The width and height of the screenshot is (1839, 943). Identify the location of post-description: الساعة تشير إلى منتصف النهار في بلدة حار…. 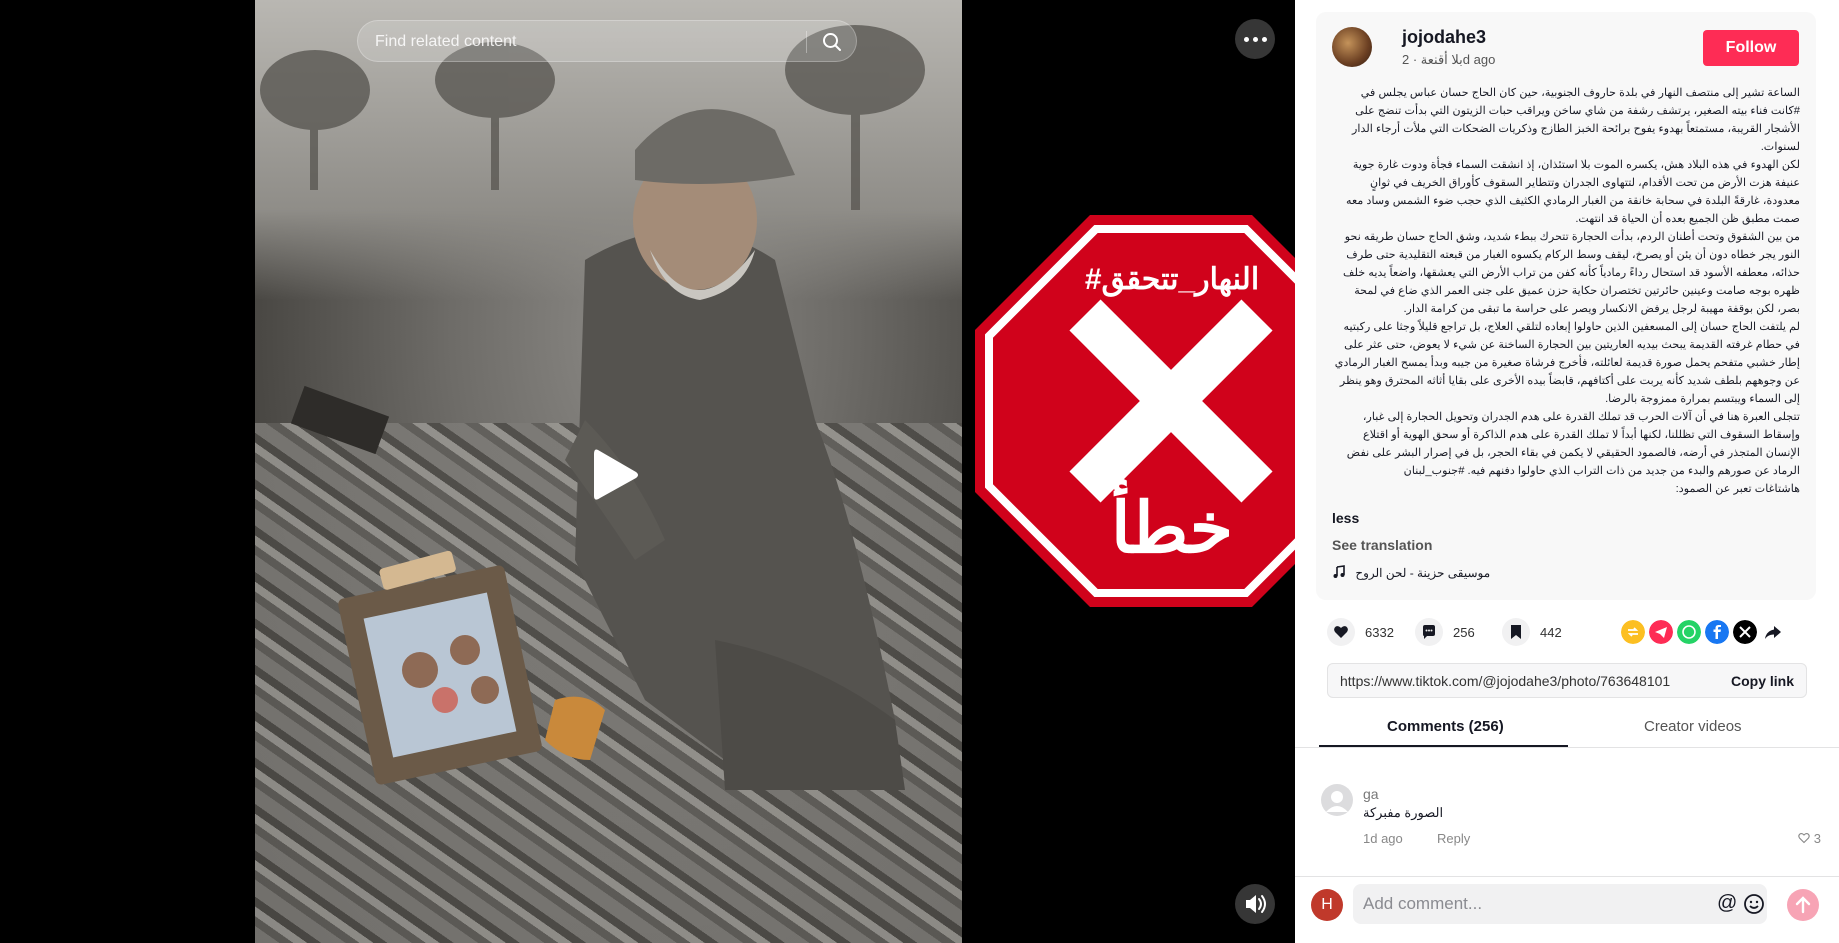
(1565, 291).